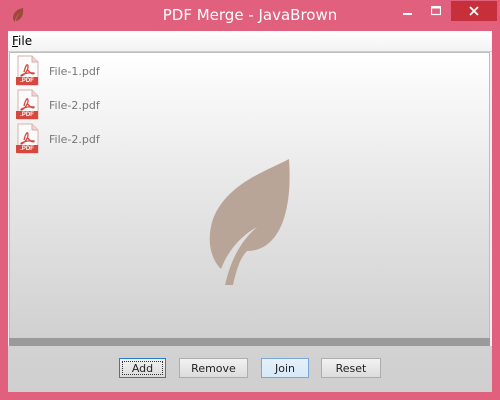  I want to click on leaf-watermark-icon, so click(249, 222).